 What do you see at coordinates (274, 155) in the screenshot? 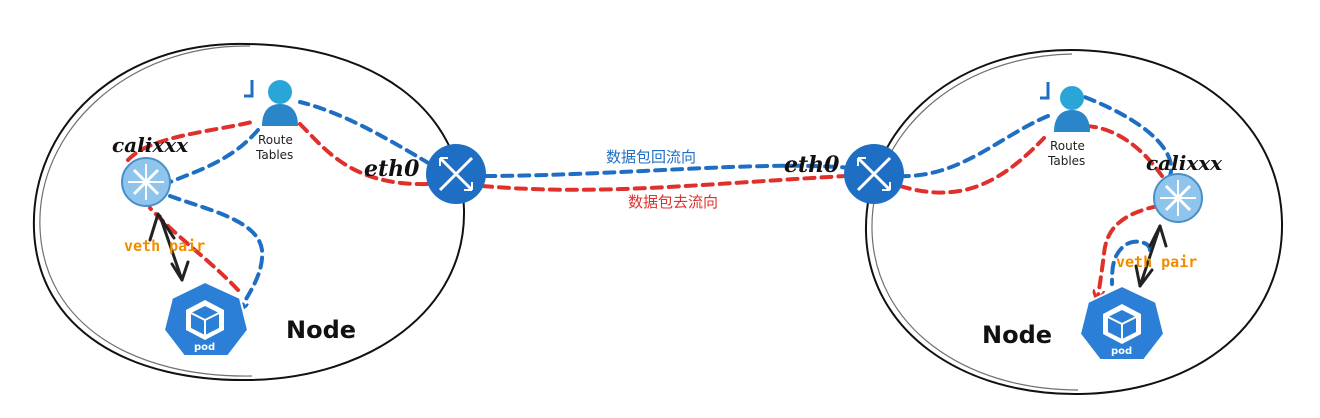
I see `left-route-table-label-line2: Tables` at bounding box center [274, 155].